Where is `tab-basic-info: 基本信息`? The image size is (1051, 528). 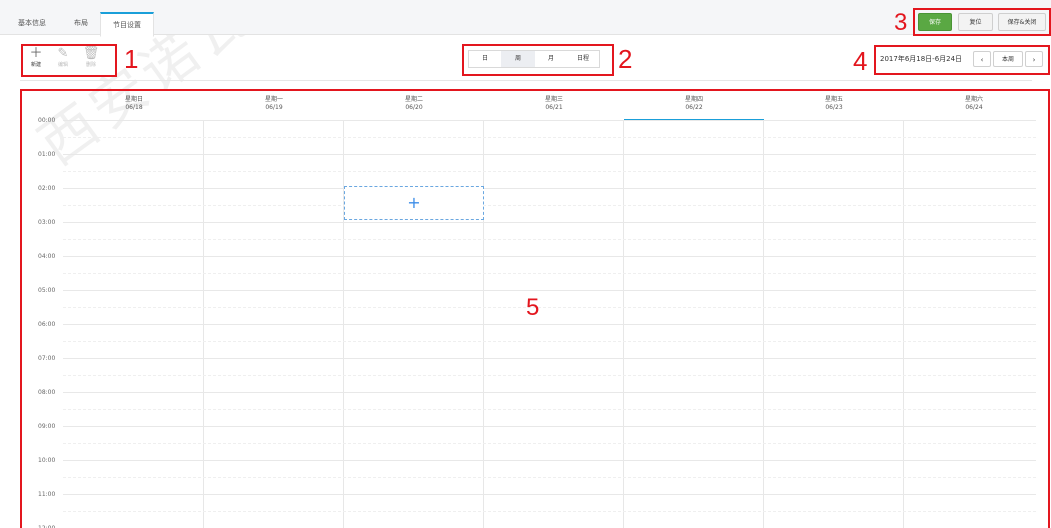 tab-basic-info: 基本信息 is located at coordinates (32, 23).